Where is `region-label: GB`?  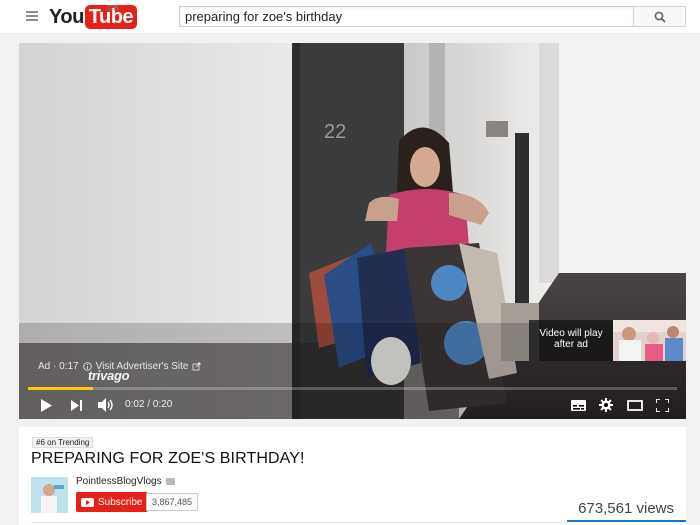 region-label: GB is located at coordinates (113, 8).